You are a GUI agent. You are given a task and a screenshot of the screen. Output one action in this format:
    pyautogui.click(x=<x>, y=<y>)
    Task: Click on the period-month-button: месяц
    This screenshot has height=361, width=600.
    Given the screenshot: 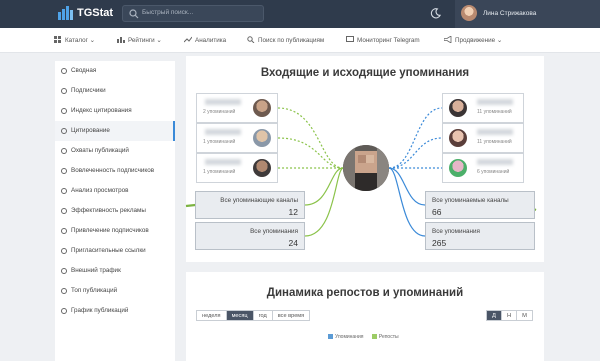 What is the action you would take?
    pyautogui.click(x=240, y=315)
    